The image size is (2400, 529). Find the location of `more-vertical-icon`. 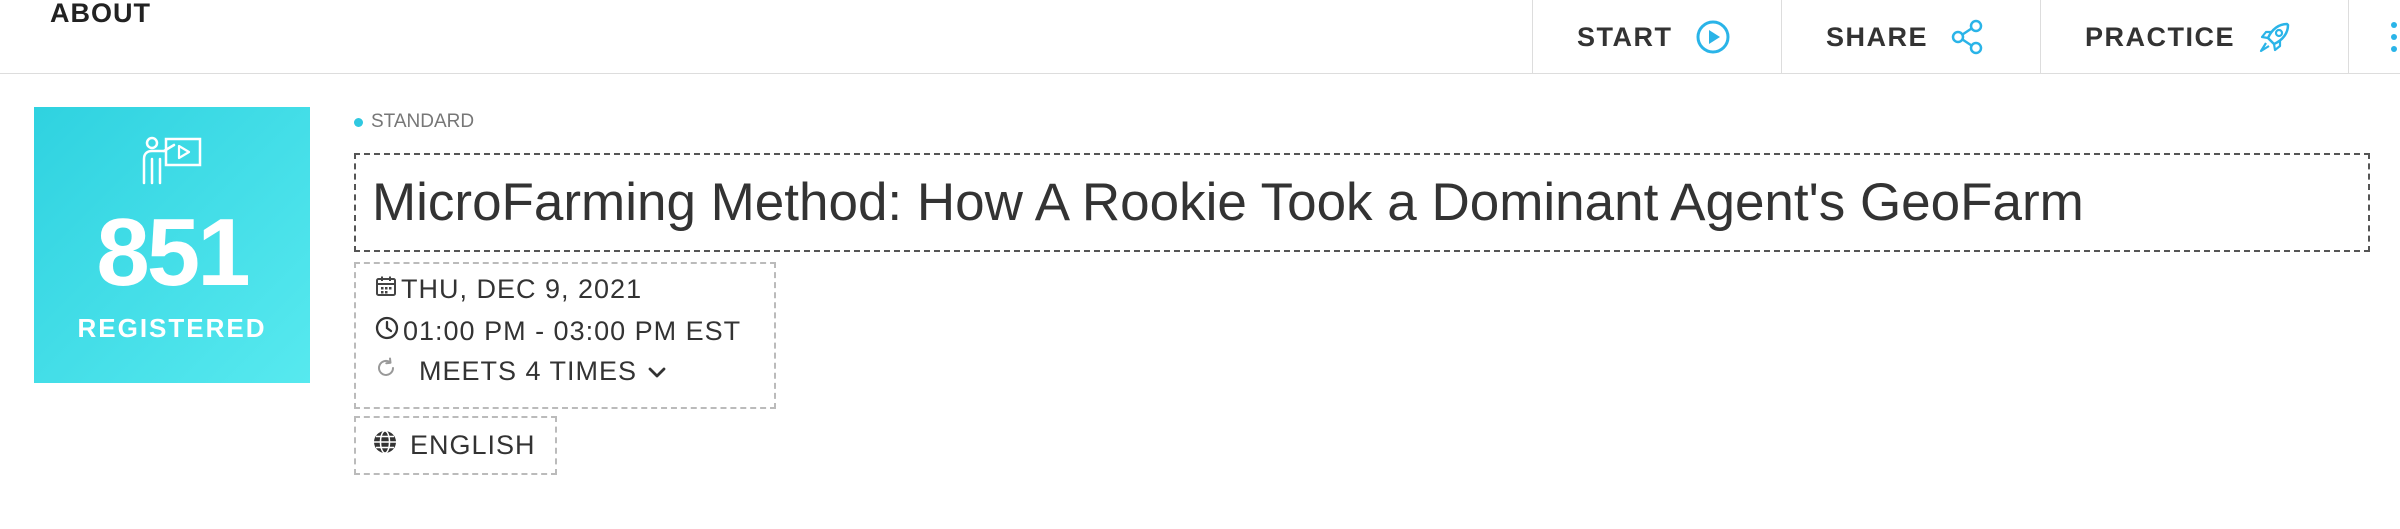

more-vertical-icon is located at coordinates (2394, 37).